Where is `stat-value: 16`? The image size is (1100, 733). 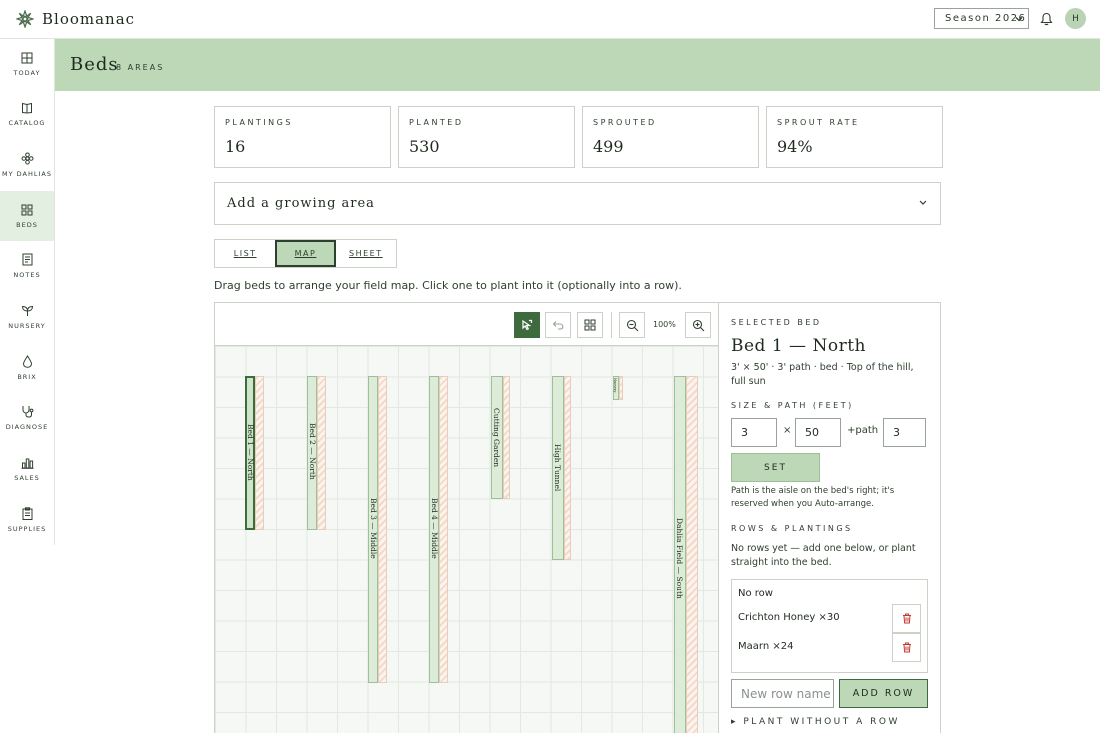
stat-value: 16 is located at coordinates (235, 146).